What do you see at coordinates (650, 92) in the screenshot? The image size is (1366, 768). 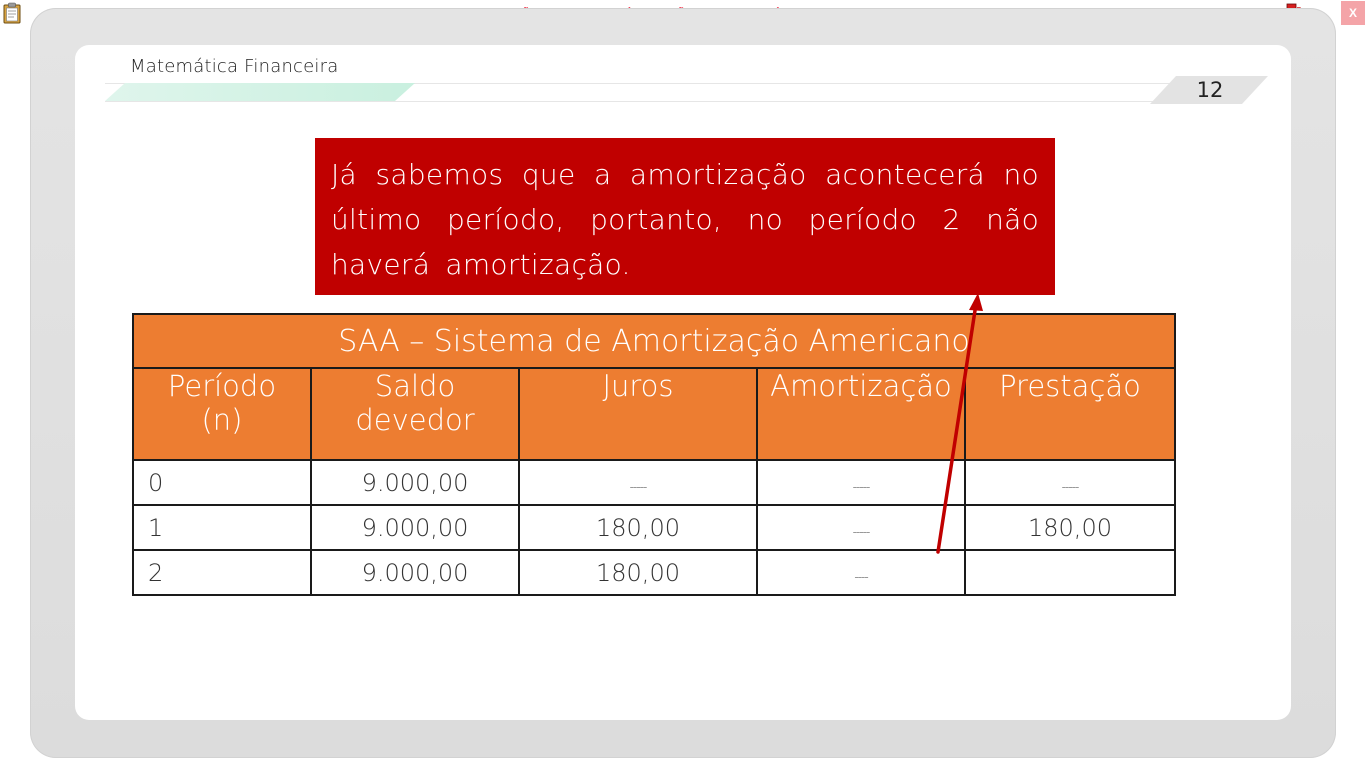 I see `header-decoration` at bounding box center [650, 92].